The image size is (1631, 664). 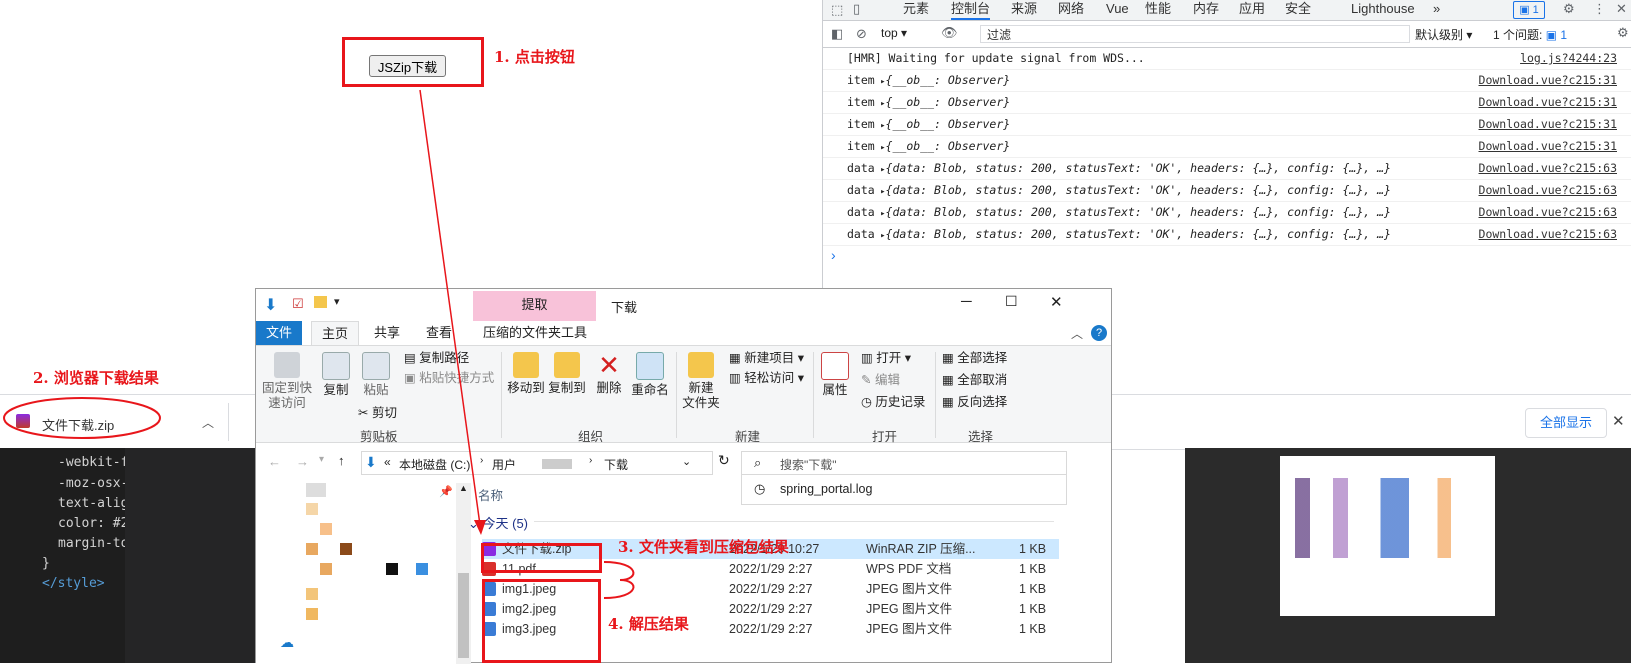 I want to click on tab-memory: 内存, so click(x=1206, y=10).